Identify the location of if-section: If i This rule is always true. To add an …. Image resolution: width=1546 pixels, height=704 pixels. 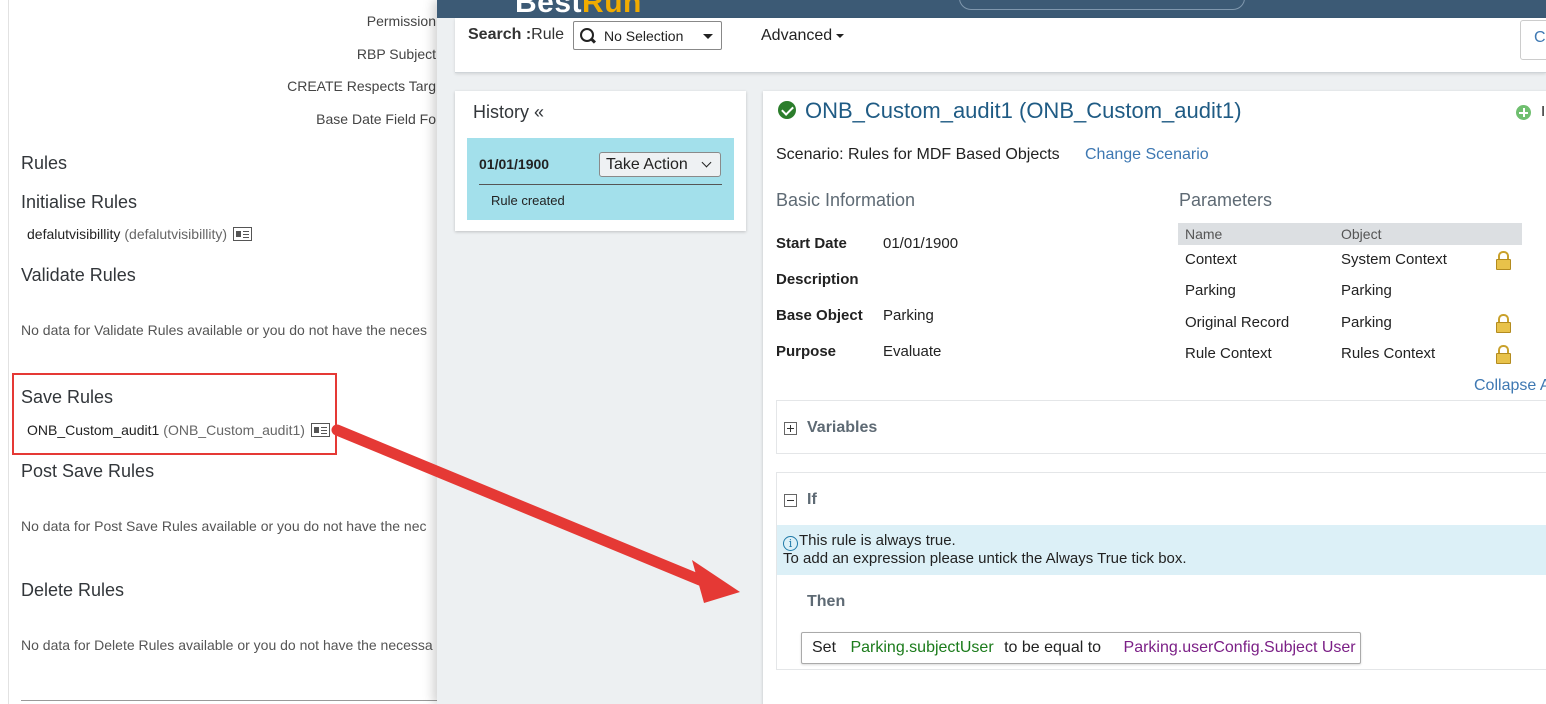
(1161, 571).